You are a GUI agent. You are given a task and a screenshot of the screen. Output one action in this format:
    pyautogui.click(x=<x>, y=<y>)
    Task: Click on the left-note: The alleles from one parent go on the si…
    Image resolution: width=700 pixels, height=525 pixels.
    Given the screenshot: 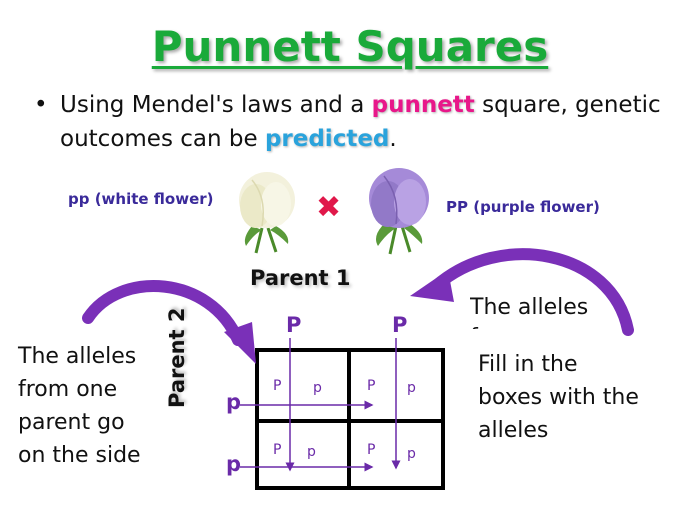 What is the action you would take?
    pyautogui.click(x=79, y=406)
    